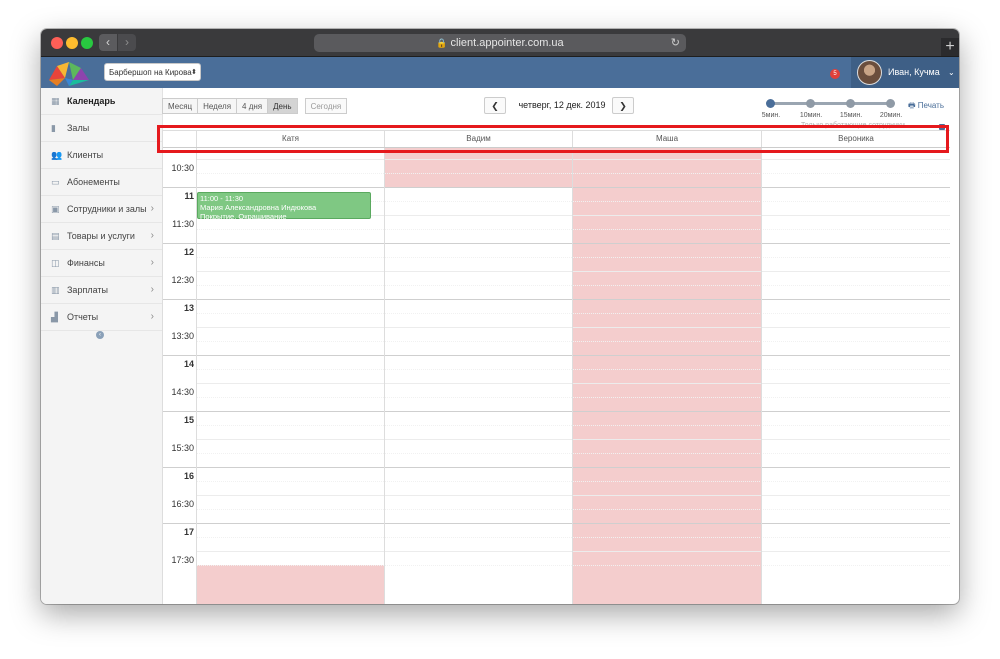 This screenshot has height=659, width=1000. I want to click on today-button: Сегодня, so click(326, 106).